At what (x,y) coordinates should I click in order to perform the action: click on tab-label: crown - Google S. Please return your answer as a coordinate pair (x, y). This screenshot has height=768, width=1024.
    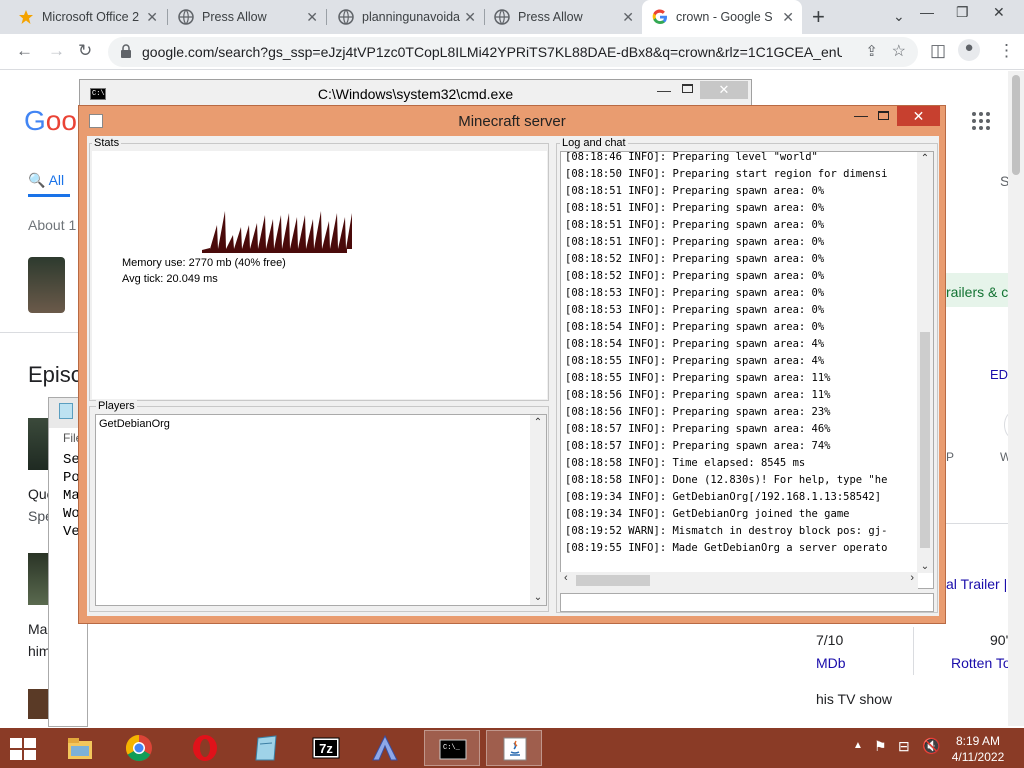
    Looking at the image, I should click on (724, 17).